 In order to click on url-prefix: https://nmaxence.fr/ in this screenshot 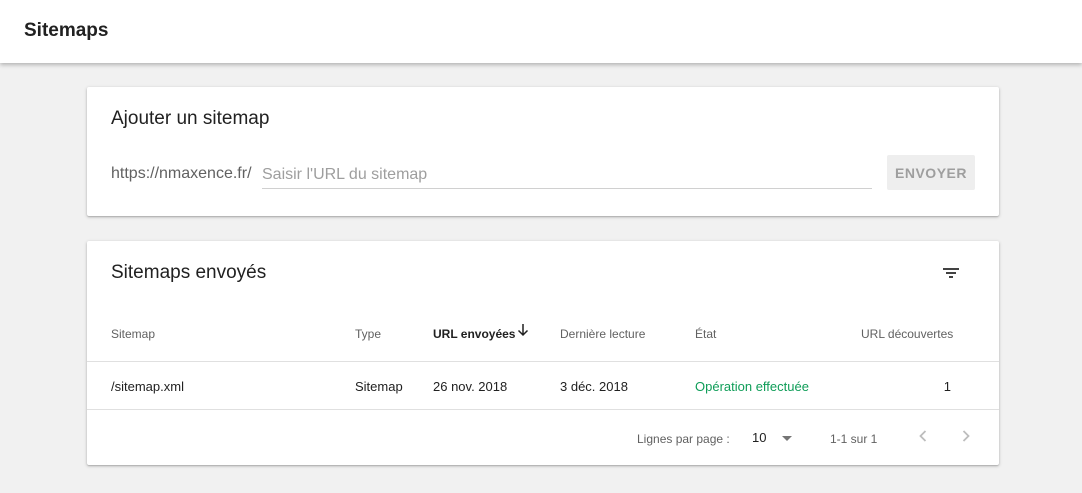, I will do `click(181, 173)`.